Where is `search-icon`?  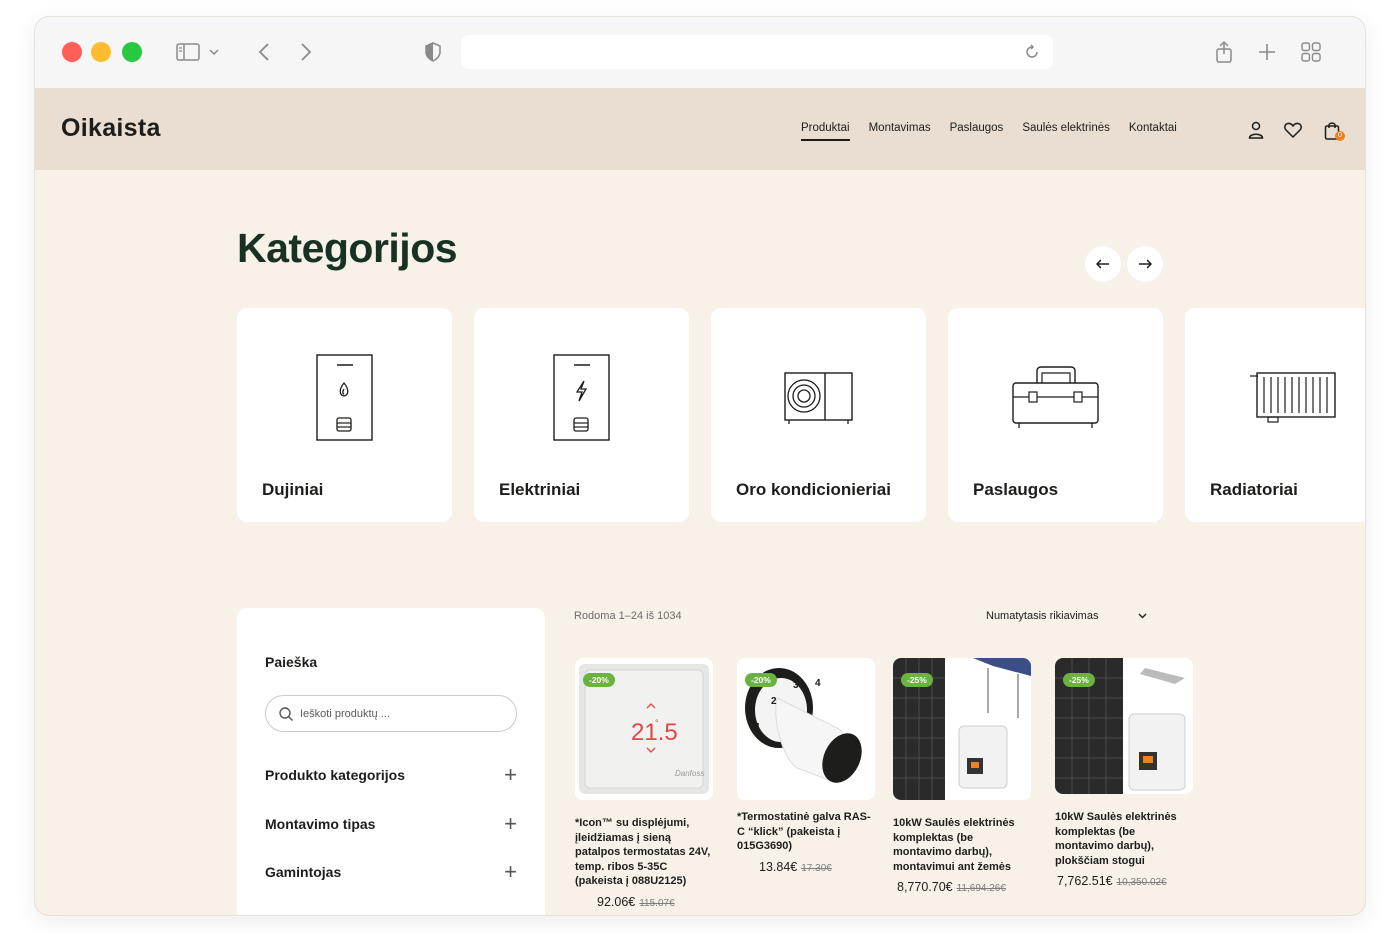 search-icon is located at coordinates (286, 714).